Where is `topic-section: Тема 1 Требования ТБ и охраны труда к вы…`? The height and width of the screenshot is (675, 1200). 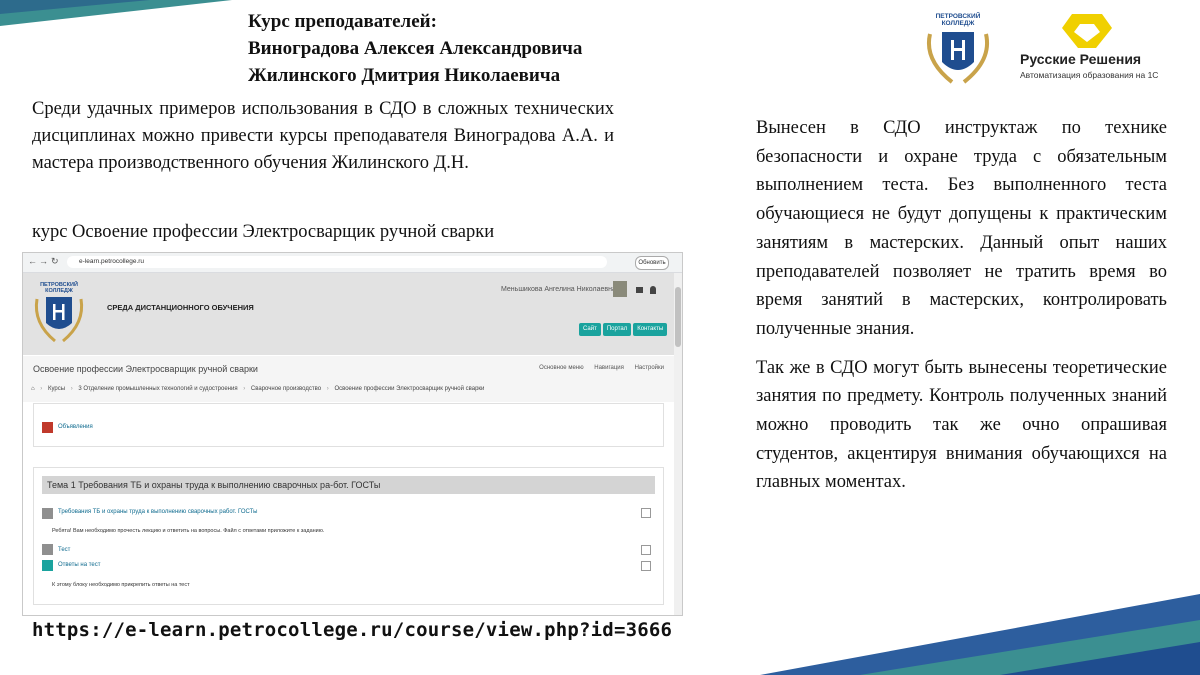
topic-section: Тема 1 Требования ТБ и охраны труда к вы… is located at coordinates (348, 536).